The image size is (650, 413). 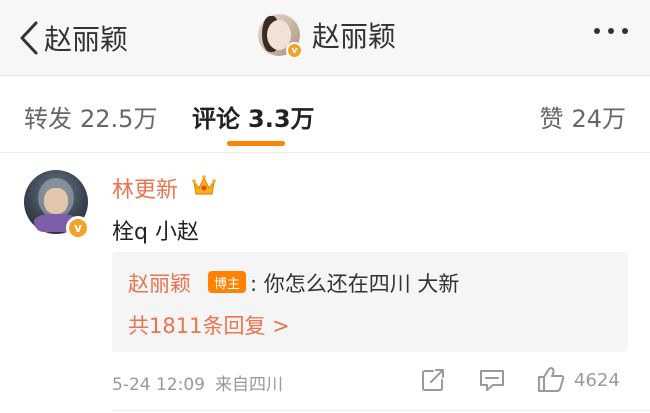 I want to click on tab-label: 赞, so click(x=551, y=119).